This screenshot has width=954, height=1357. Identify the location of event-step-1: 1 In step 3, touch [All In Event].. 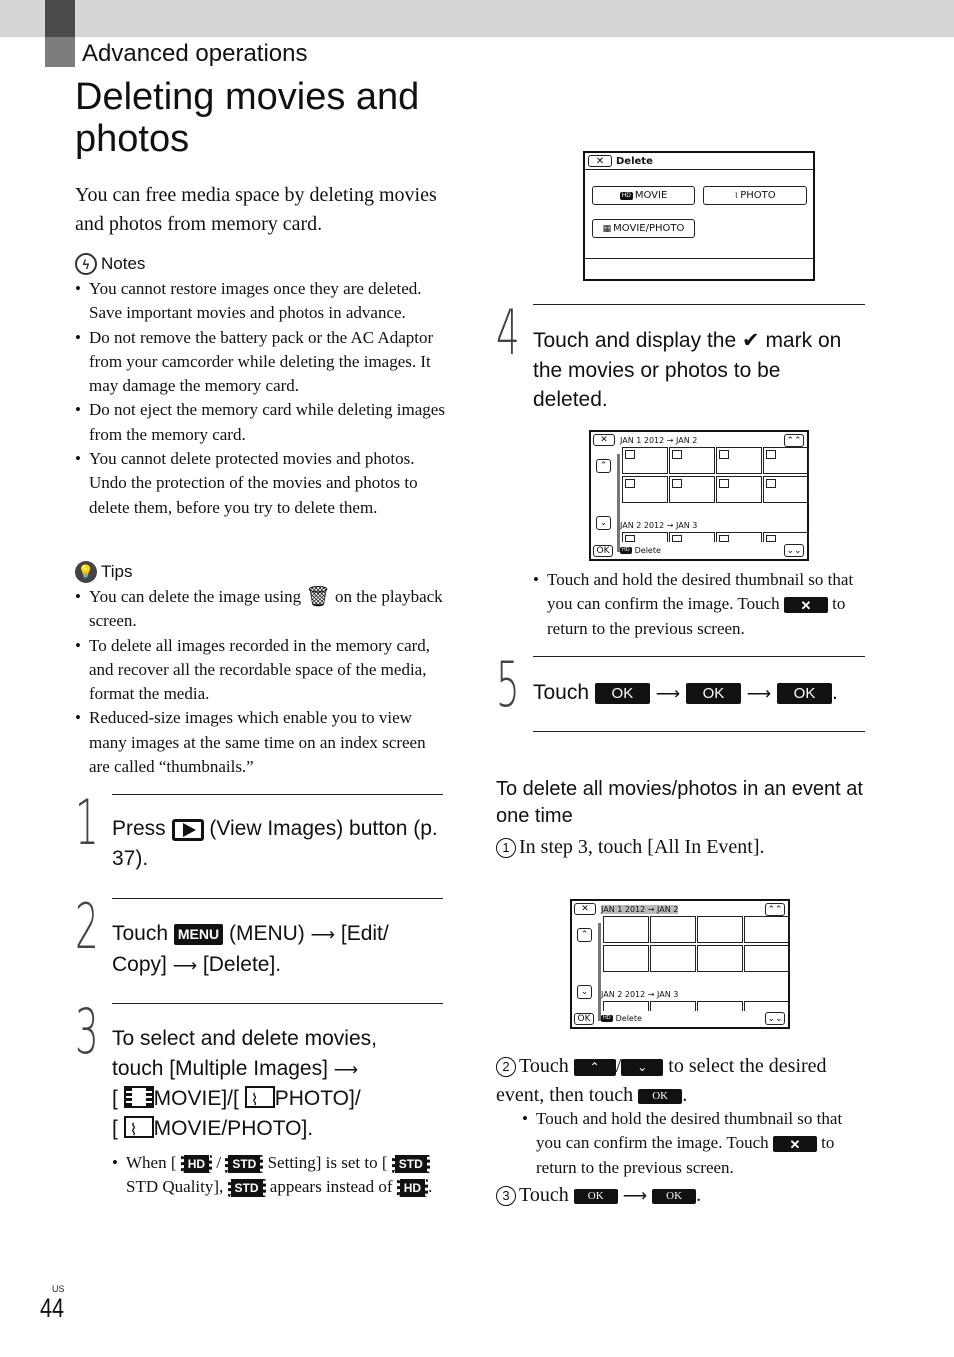
(630, 847).